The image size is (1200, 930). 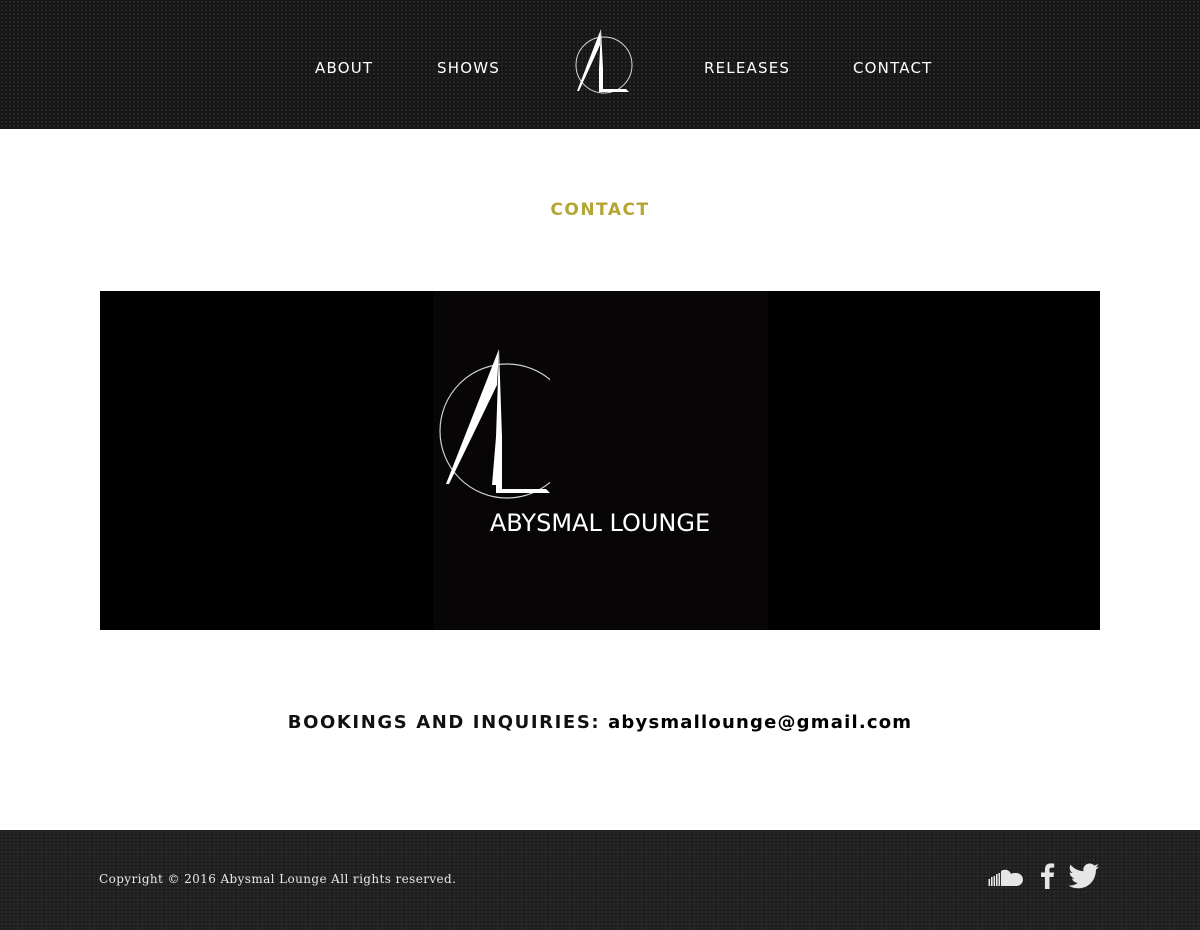 I want to click on bookings-label: BOOKINGS AND INQUIRIES, so click(x=439, y=722).